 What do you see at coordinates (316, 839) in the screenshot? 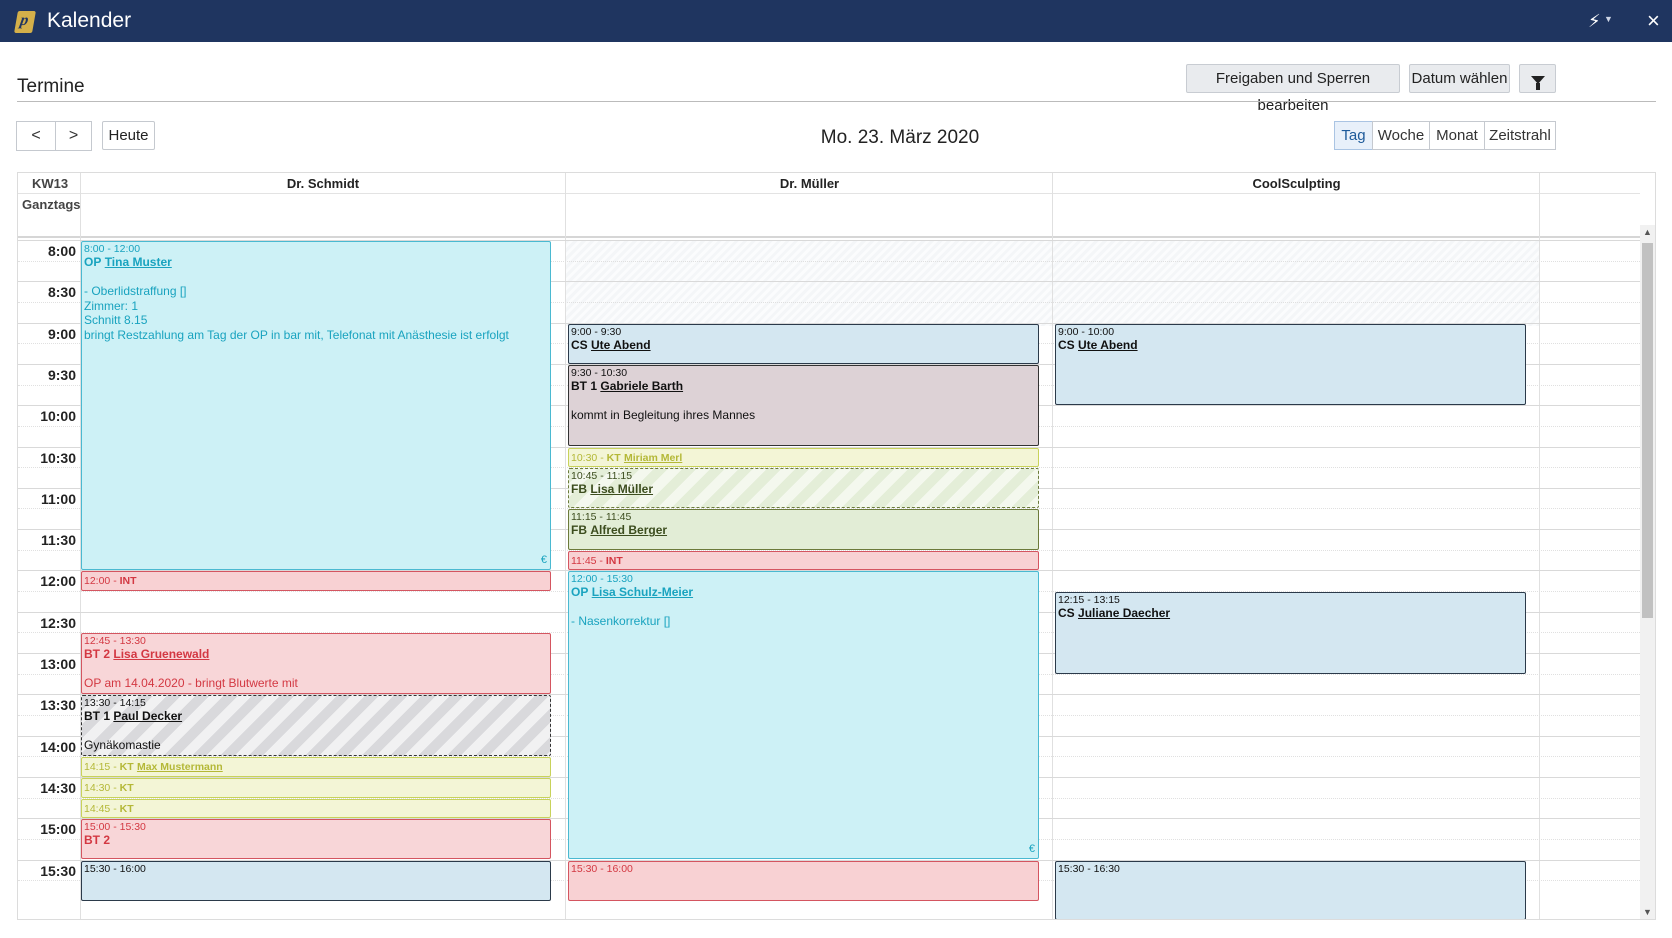
I see `appointment-bt2: 15:00 - 15:30 BT 2` at bounding box center [316, 839].